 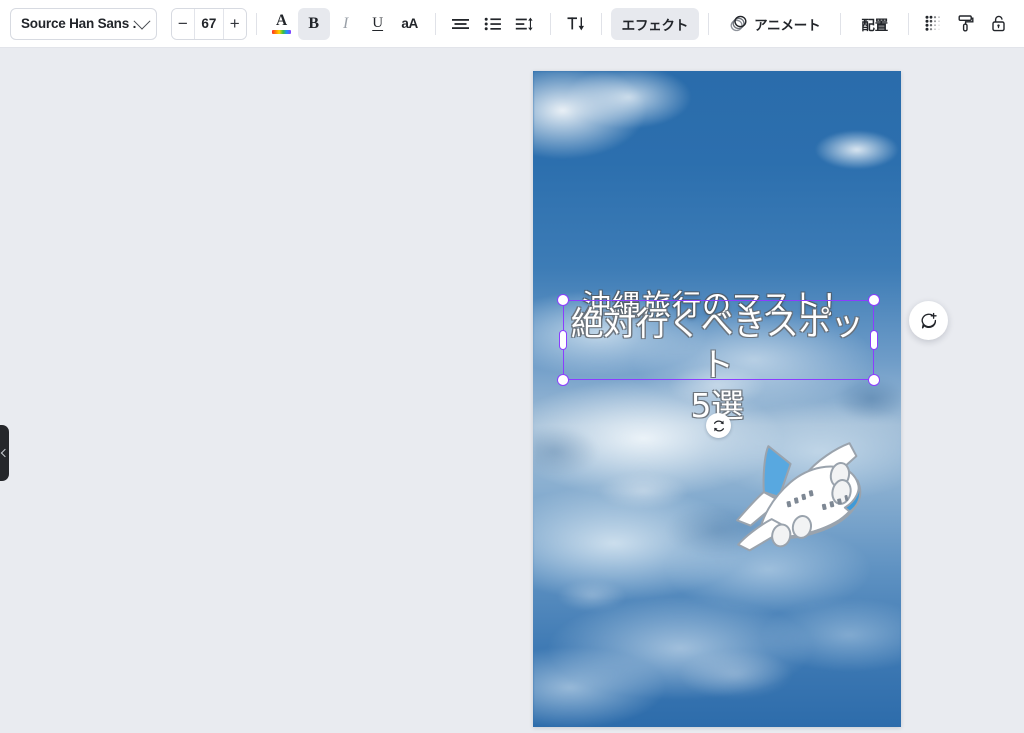 I want to click on line-spacing-button, so click(x=525, y=24).